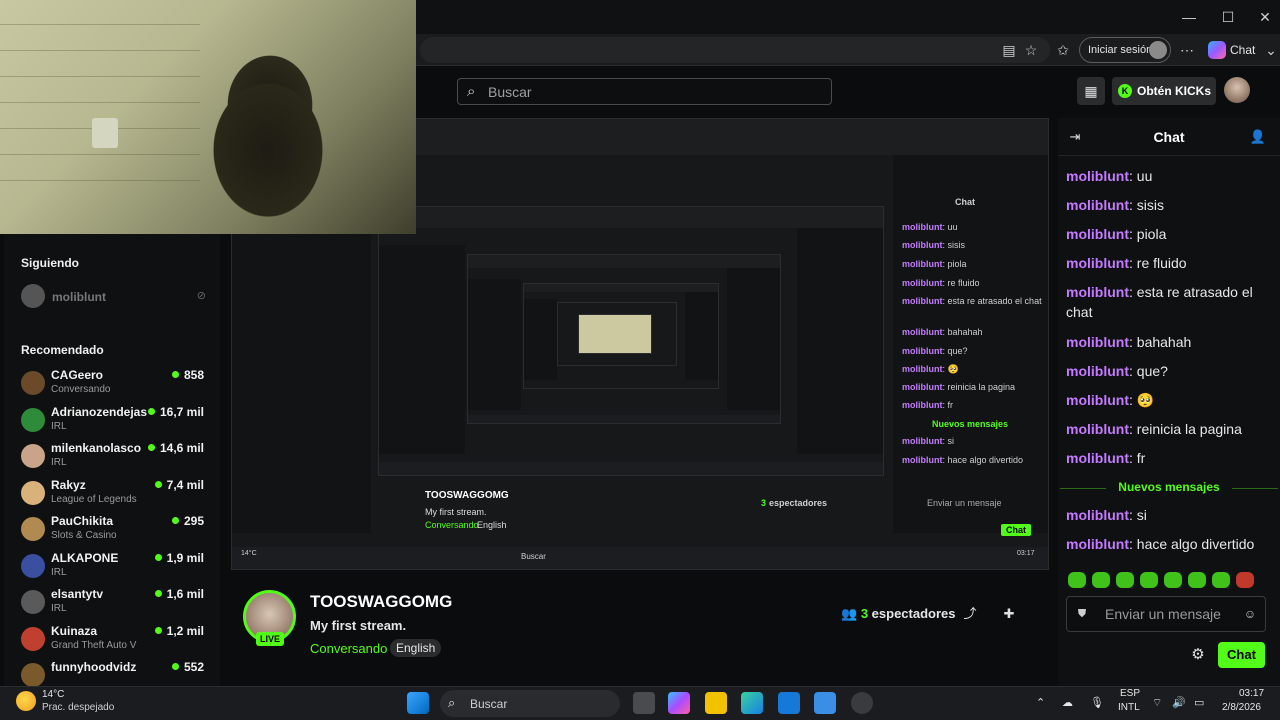 The width and height of the screenshot is (1280, 720). Describe the element at coordinates (1189, 17) in the screenshot. I see `minimize-icon: —` at that location.